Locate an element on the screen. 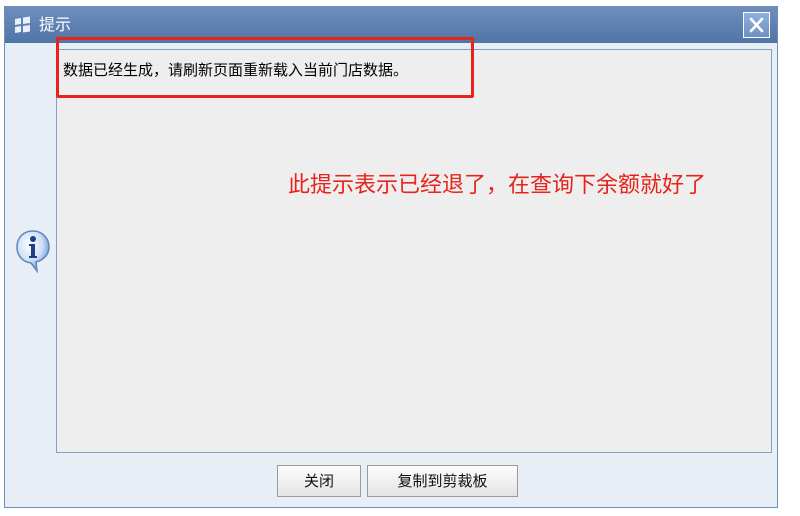 The width and height of the screenshot is (800, 516). app-flags-icon is located at coordinates (23, 25).